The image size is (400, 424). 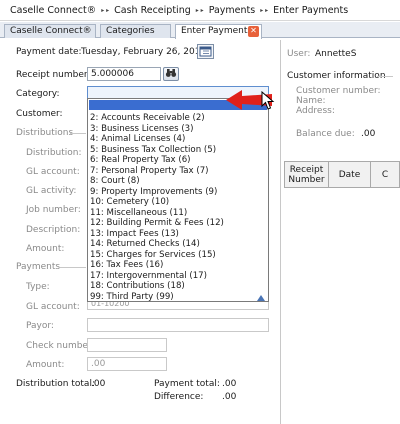 What do you see at coordinates (60, 346) in the screenshot?
I see `check-number-label: Check number:` at bounding box center [60, 346].